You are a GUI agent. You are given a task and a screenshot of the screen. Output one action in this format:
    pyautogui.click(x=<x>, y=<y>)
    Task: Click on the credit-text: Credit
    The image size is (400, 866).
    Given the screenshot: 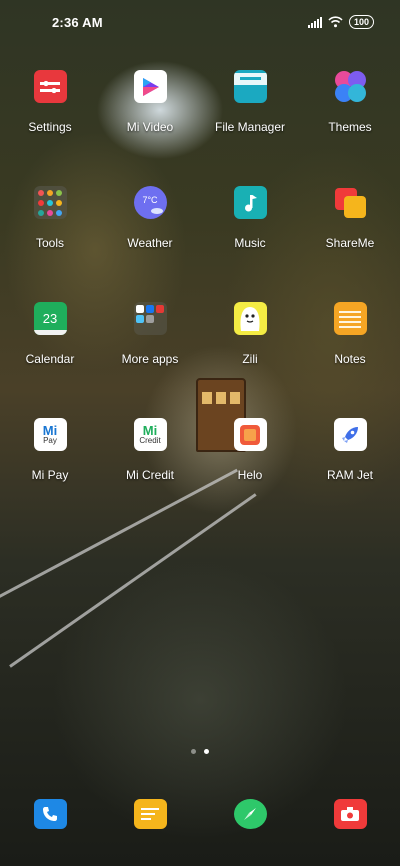 What is the action you would take?
    pyautogui.click(x=150, y=440)
    